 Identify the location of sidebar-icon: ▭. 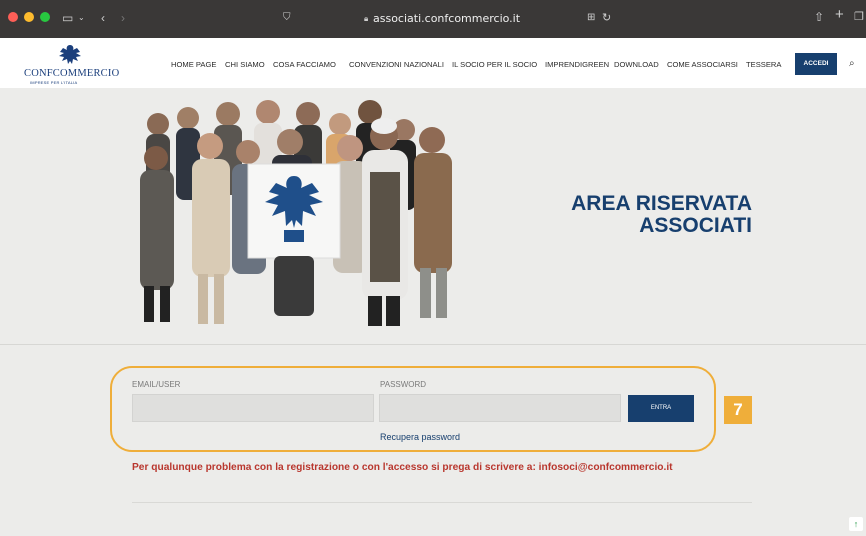
(67, 18).